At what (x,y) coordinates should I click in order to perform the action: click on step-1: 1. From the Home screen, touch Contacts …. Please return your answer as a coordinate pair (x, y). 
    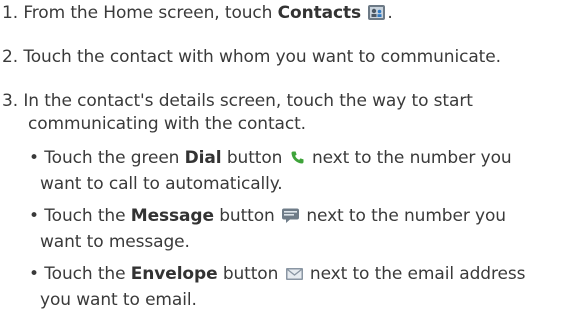
    Looking at the image, I should click on (283, 15).